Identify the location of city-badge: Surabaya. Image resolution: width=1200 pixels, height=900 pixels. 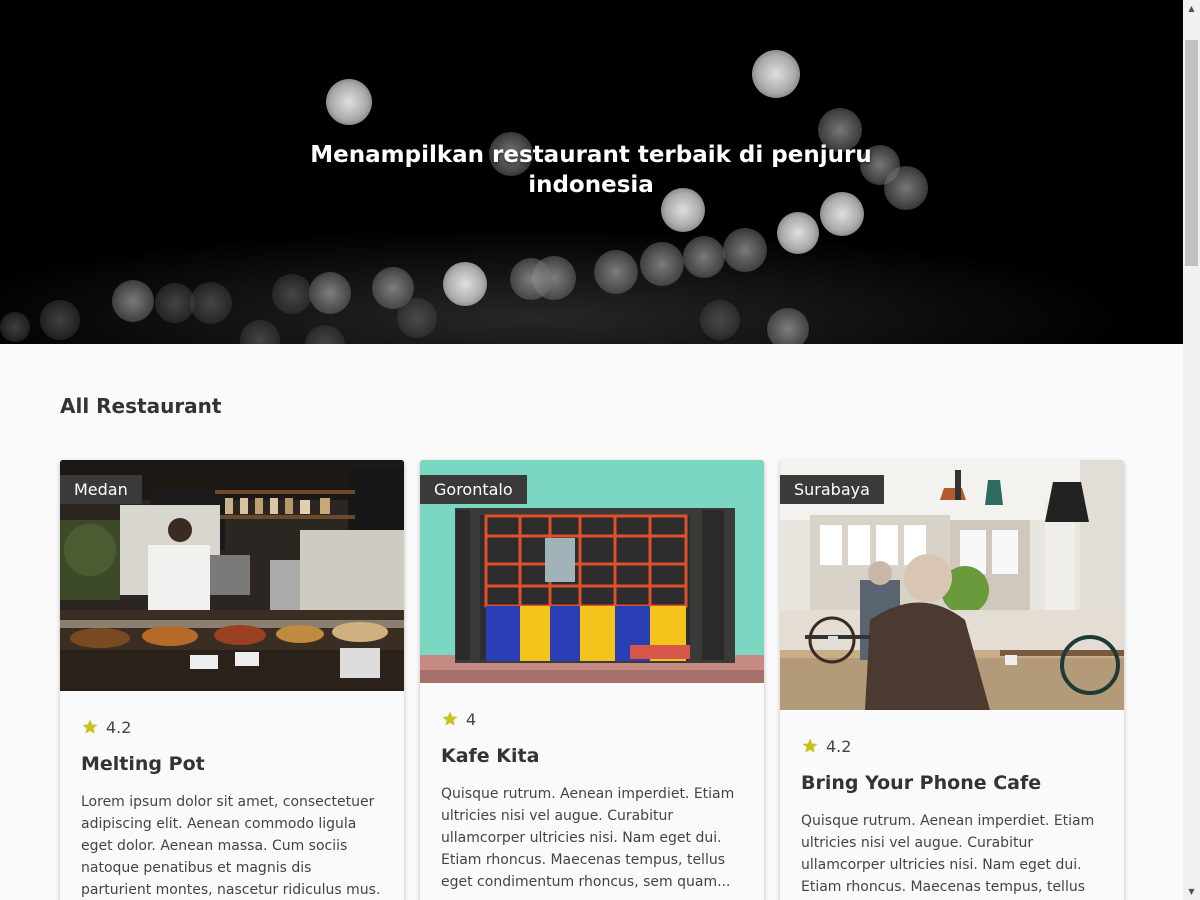
(832, 489).